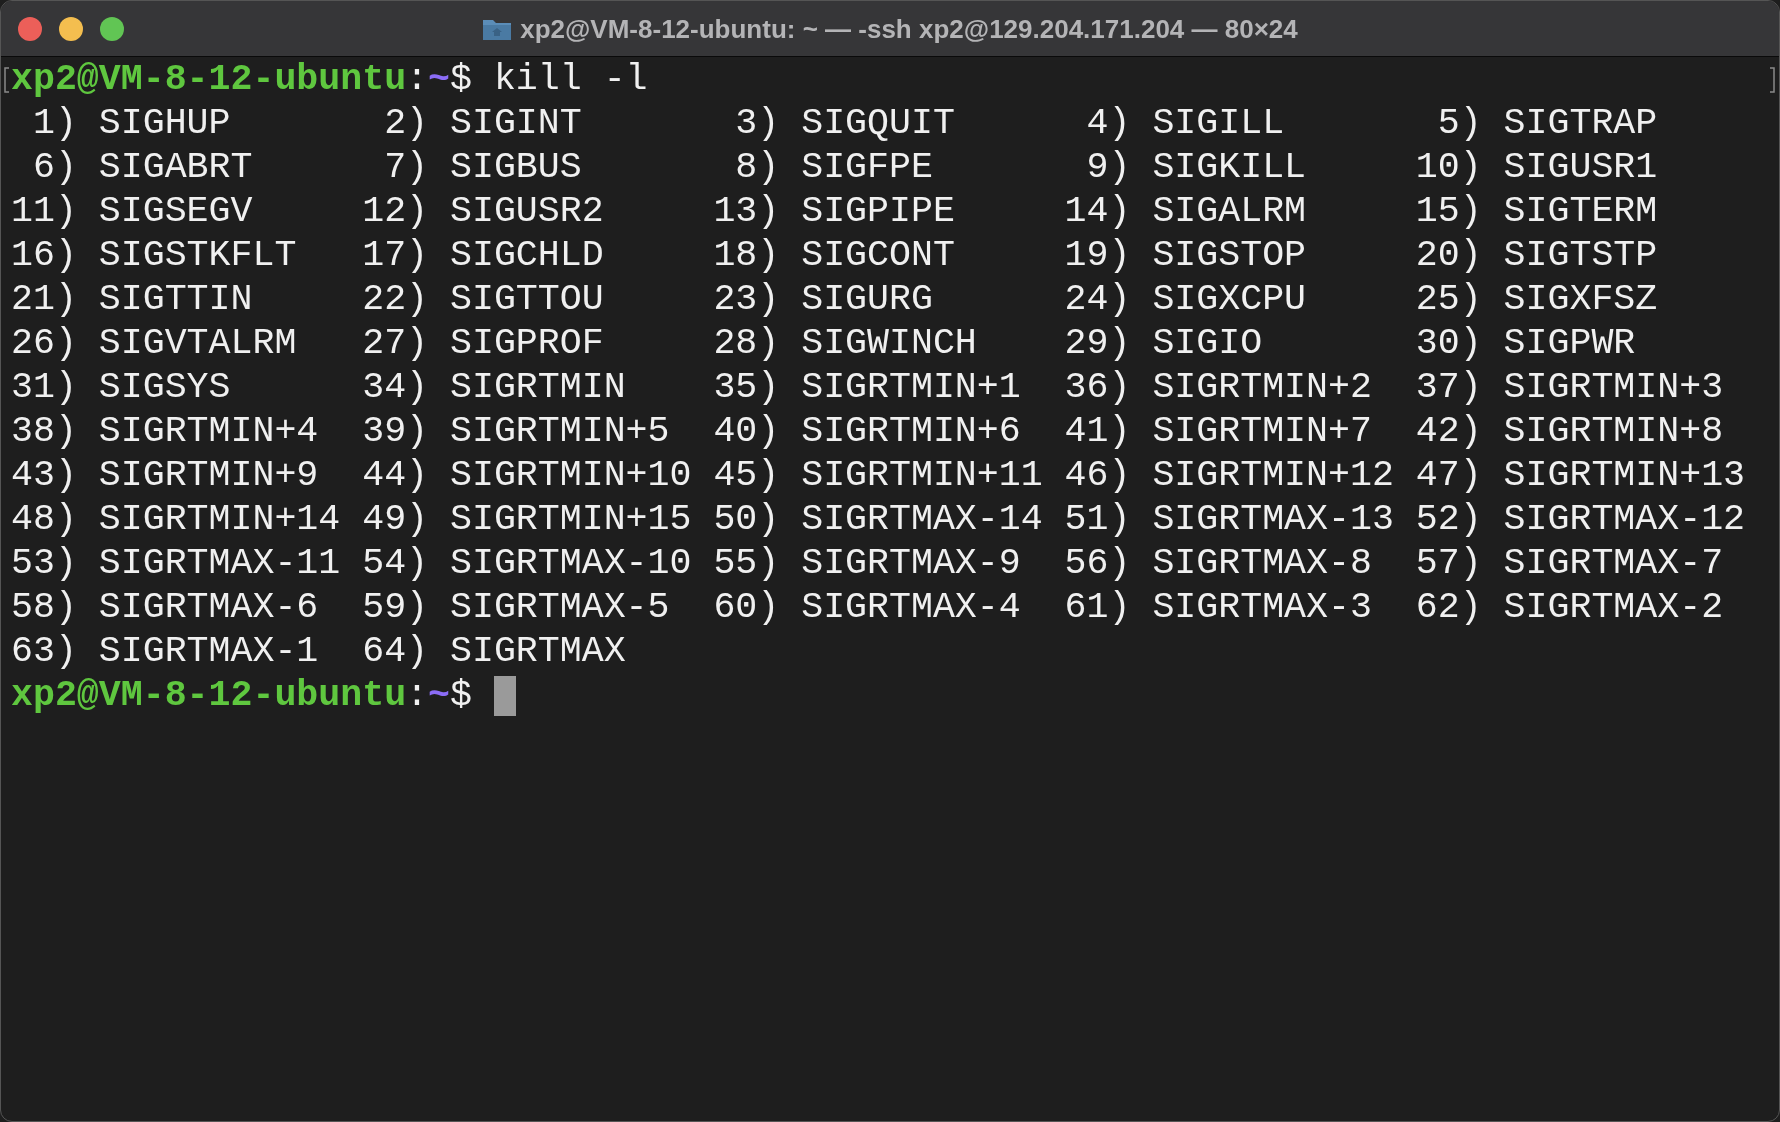 The image size is (1780, 1122). I want to click on signal-name: SIGRTMAX-4, so click(911, 608).